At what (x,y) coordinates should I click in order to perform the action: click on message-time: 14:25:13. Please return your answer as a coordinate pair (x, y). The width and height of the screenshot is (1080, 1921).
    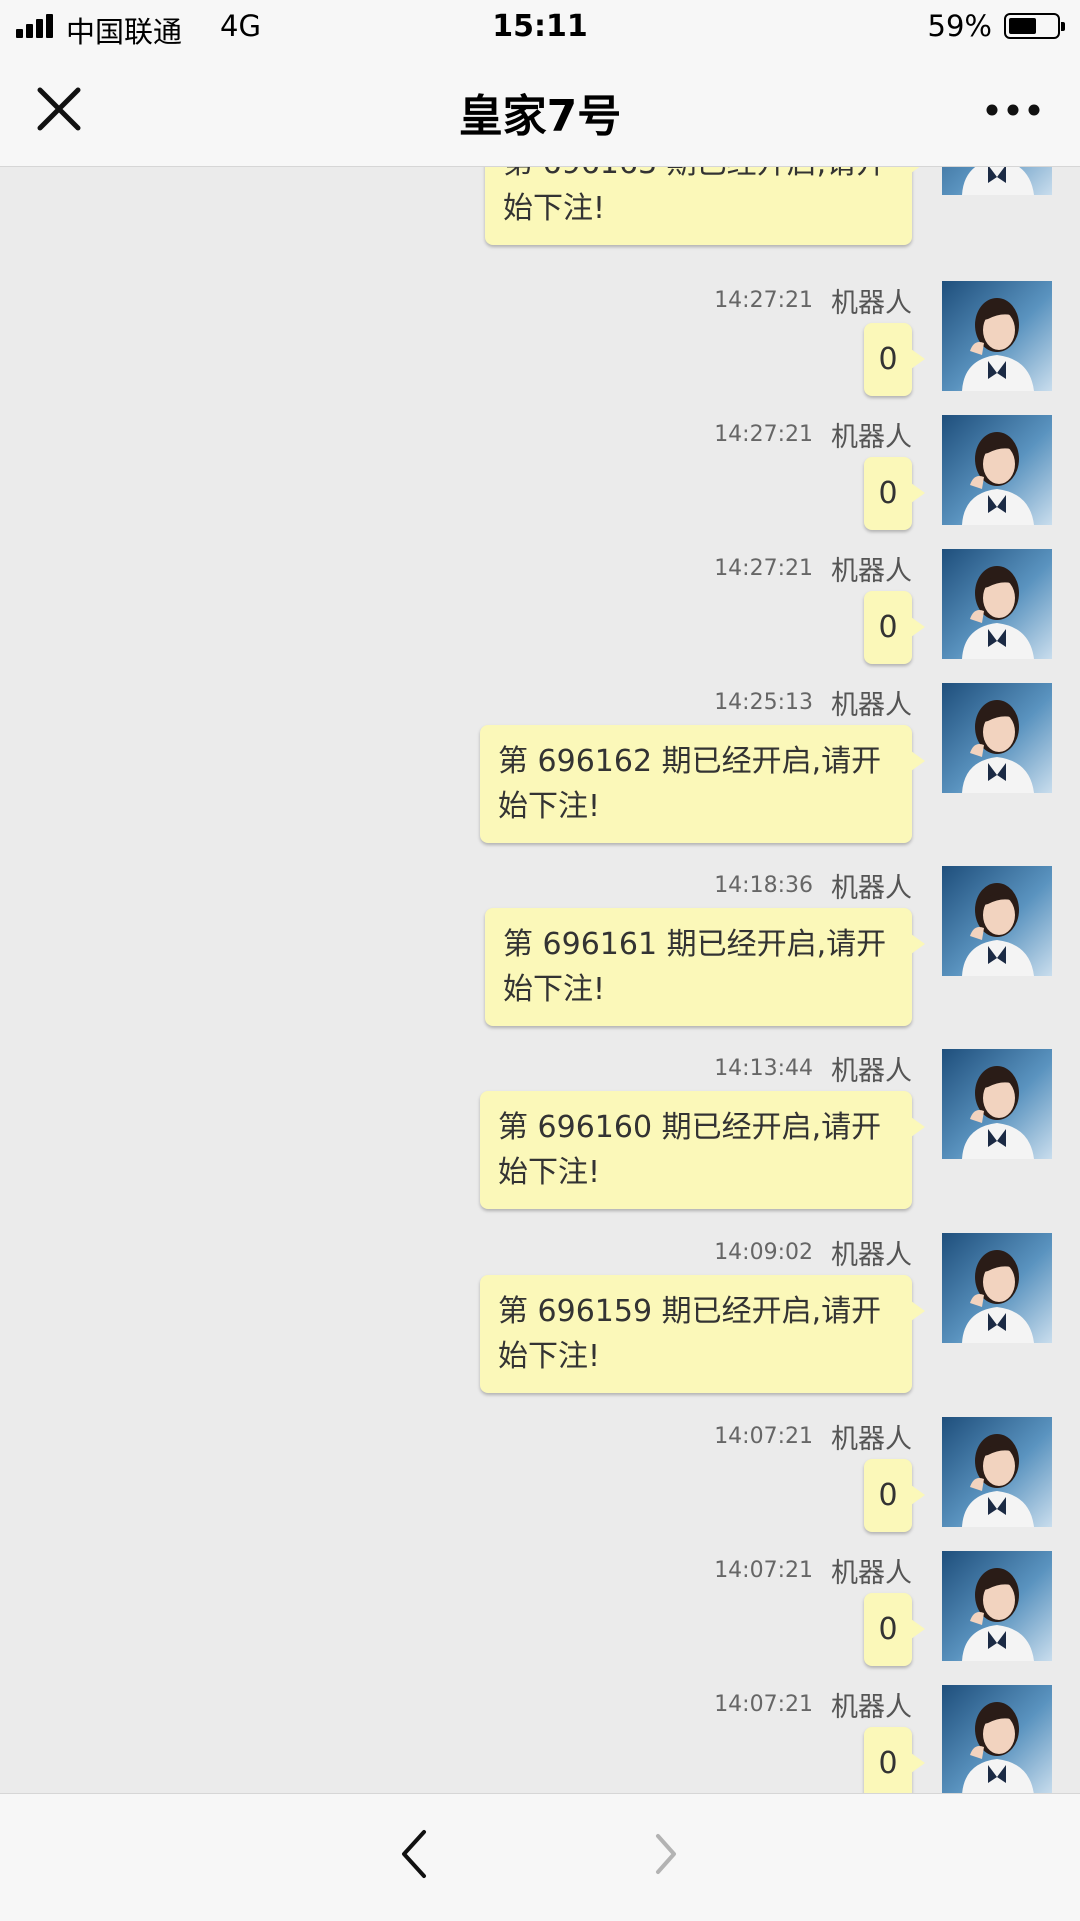
    Looking at the image, I should click on (763, 702).